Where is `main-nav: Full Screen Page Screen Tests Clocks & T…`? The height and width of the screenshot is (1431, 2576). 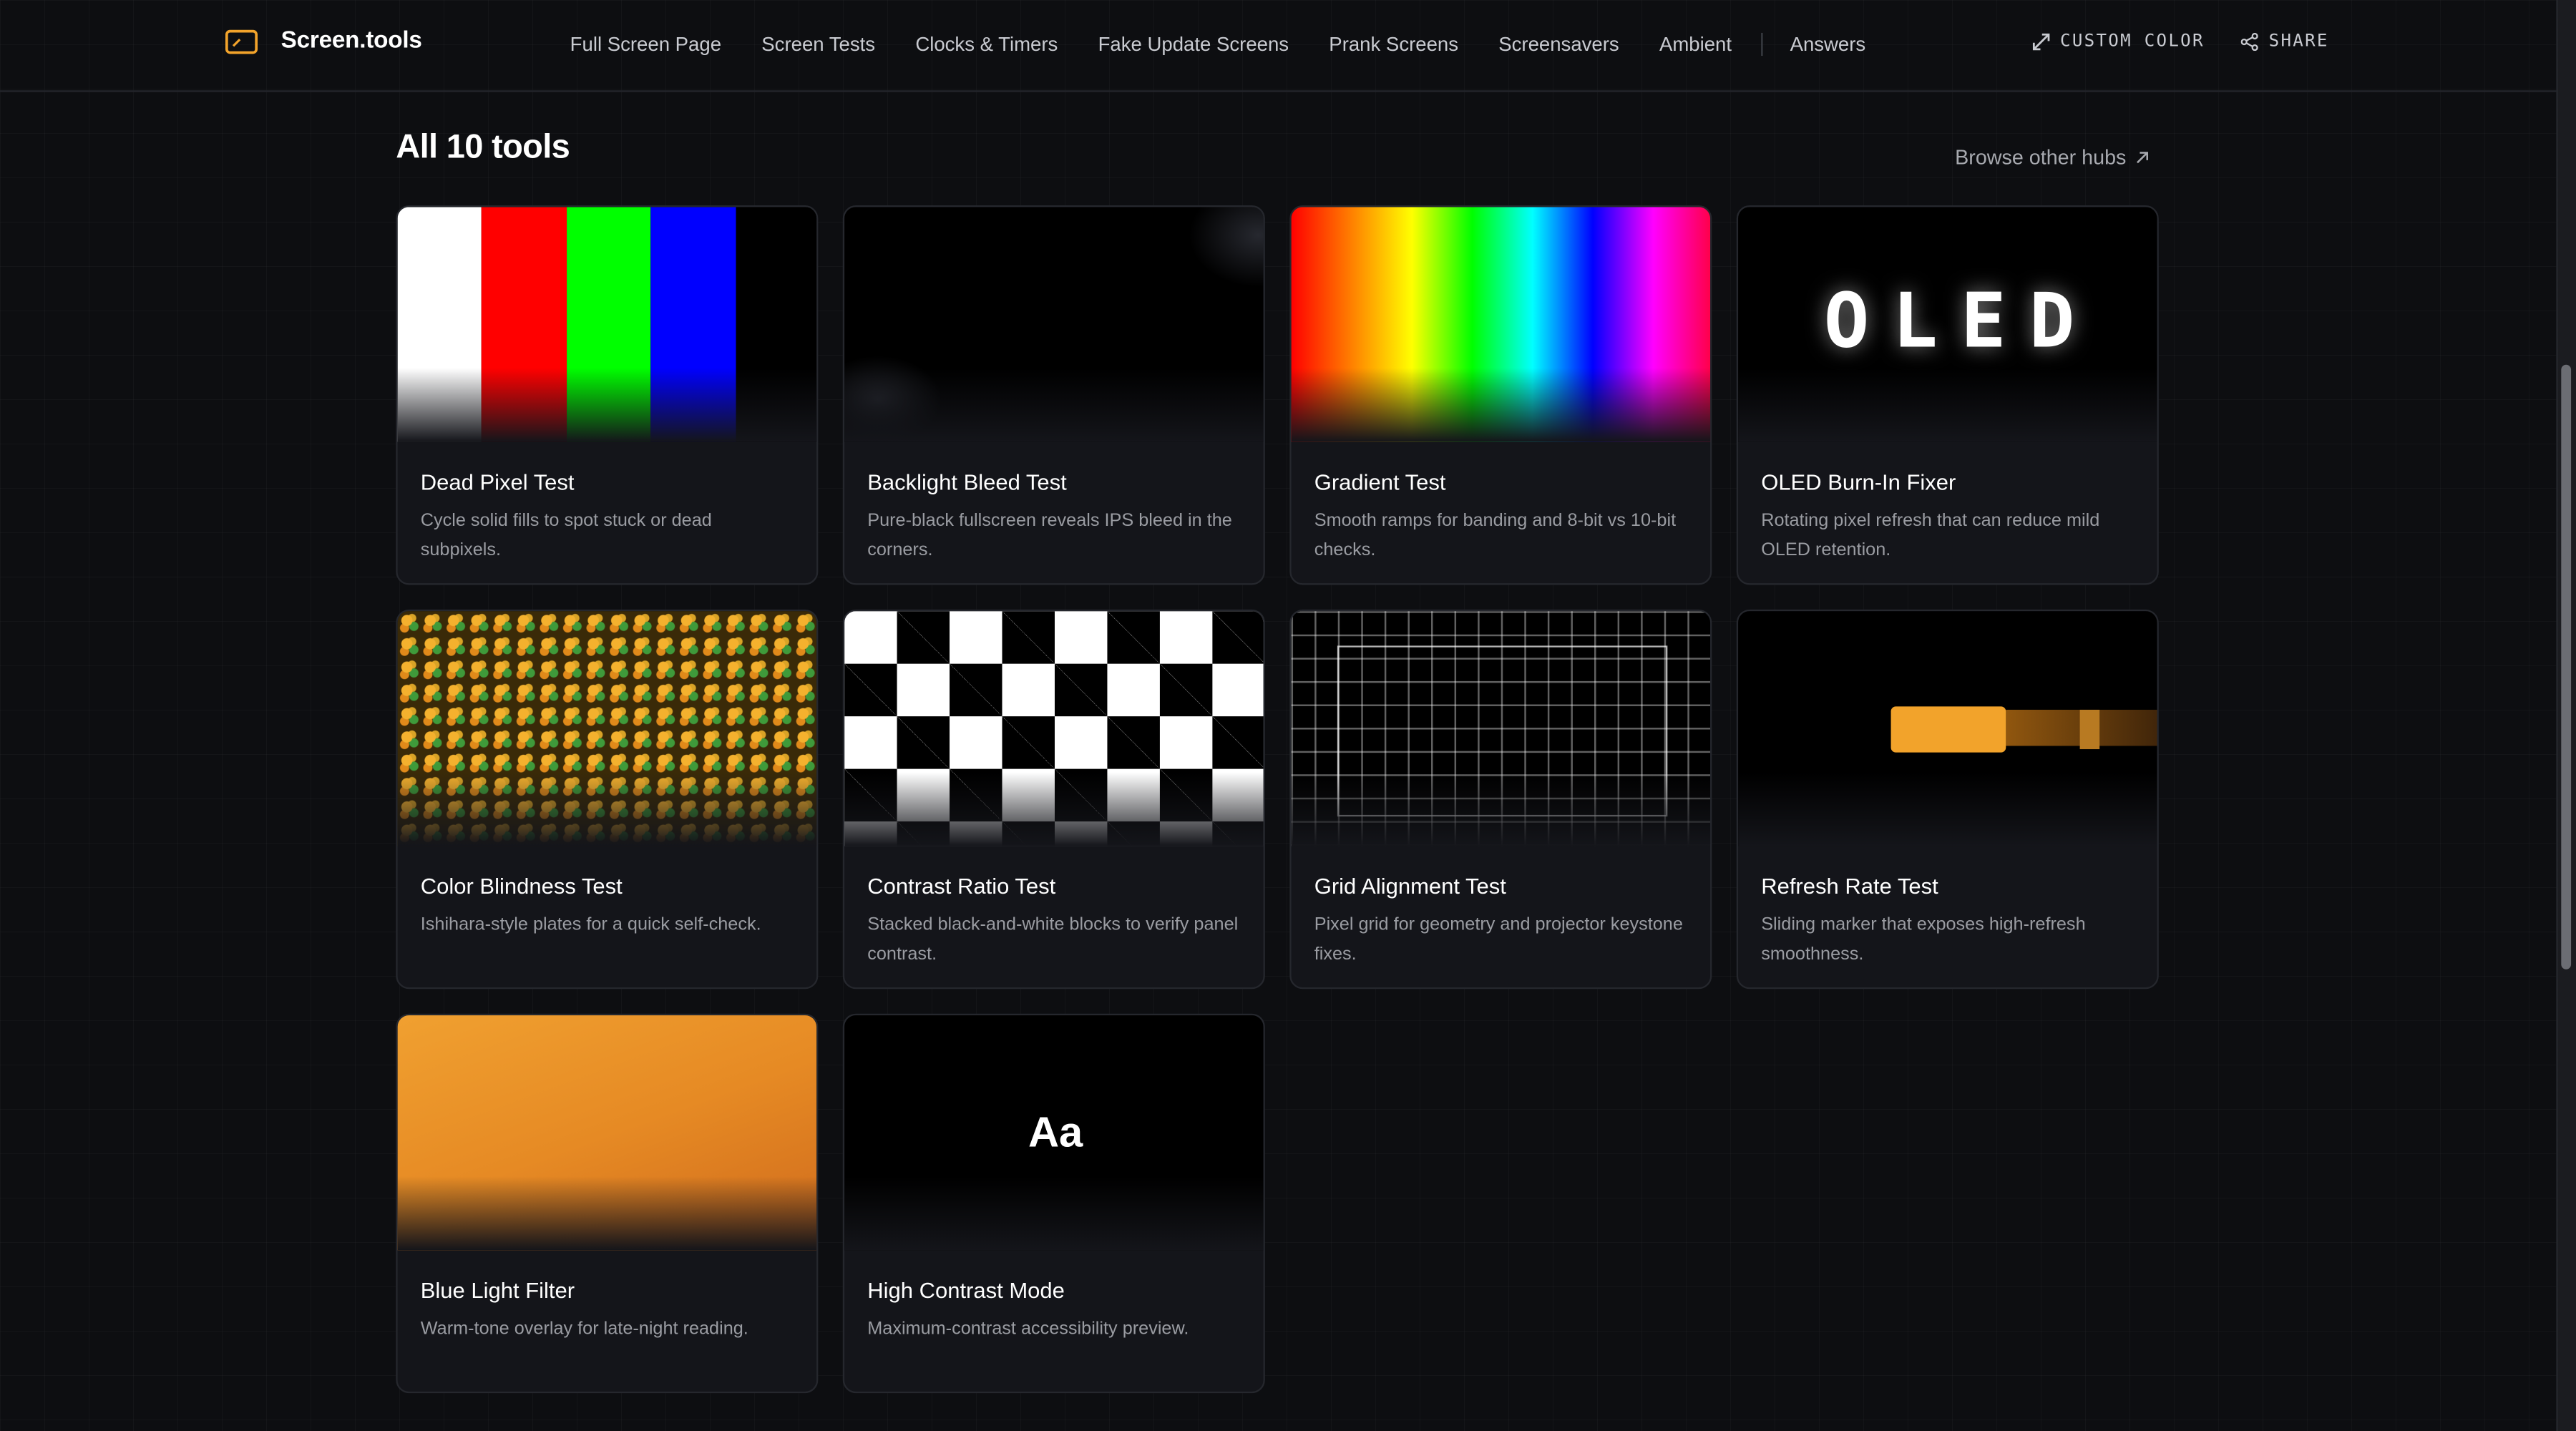 main-nav: Full Screen Page Screen Tests Clocks & T… is located at coordinates (1238, 44).